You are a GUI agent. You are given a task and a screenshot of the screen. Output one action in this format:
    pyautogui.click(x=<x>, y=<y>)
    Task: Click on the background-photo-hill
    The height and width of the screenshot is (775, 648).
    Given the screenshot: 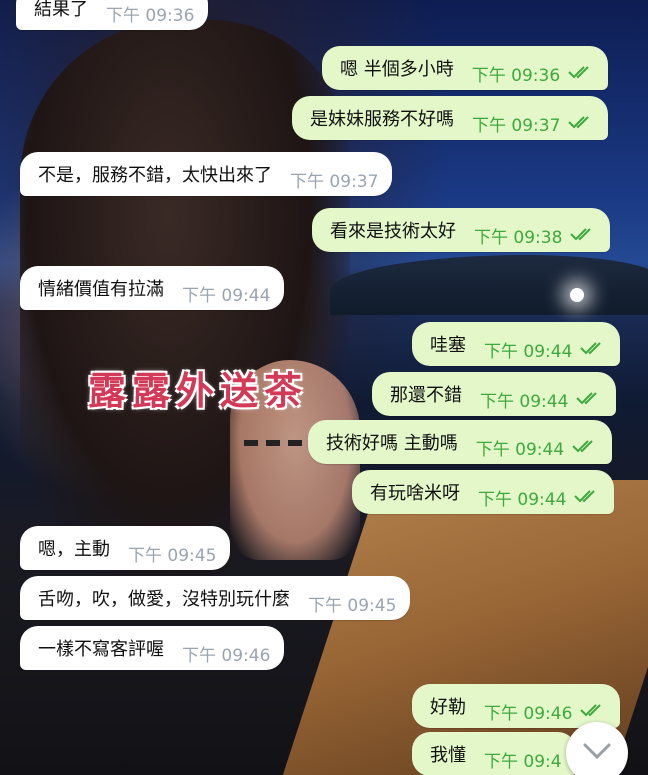 What is the action you would take?
    pyautogui.click(x=489, y=285)
    